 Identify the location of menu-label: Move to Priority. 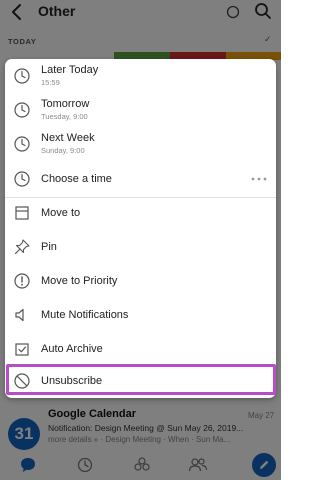
(79, 281).